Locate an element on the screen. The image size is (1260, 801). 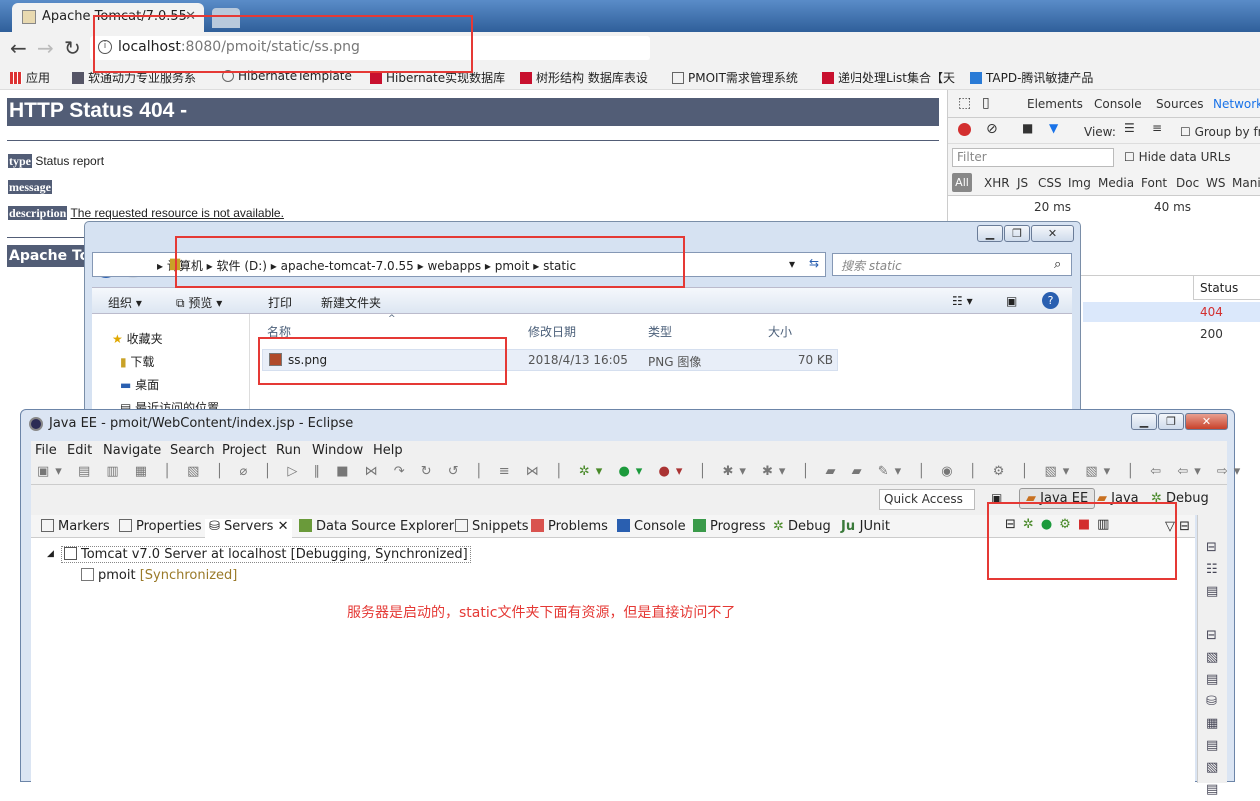
col-date: 修改日期 is located at coordinates (552, 331).